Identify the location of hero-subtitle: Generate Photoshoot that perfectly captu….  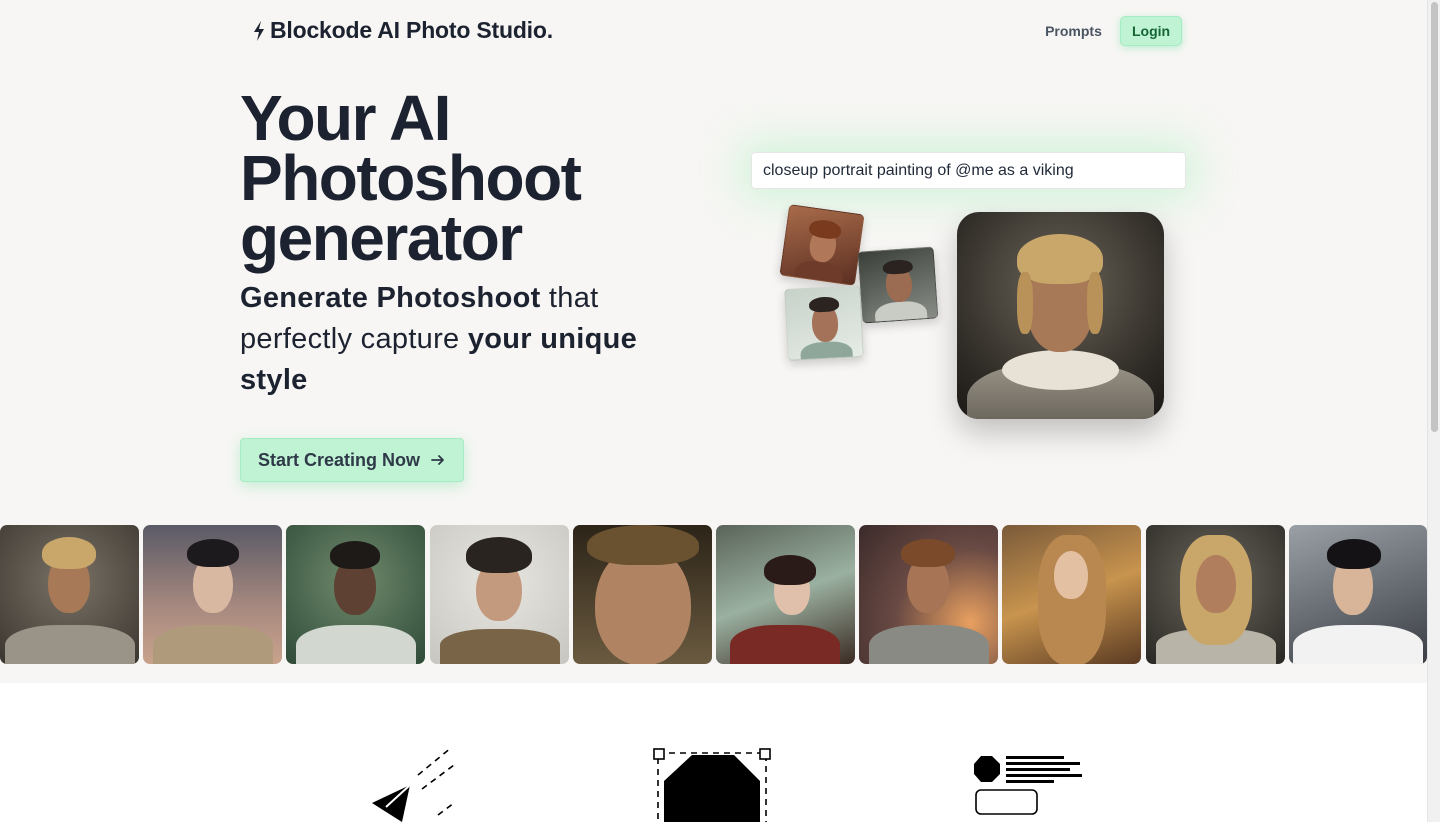
(460, 339).